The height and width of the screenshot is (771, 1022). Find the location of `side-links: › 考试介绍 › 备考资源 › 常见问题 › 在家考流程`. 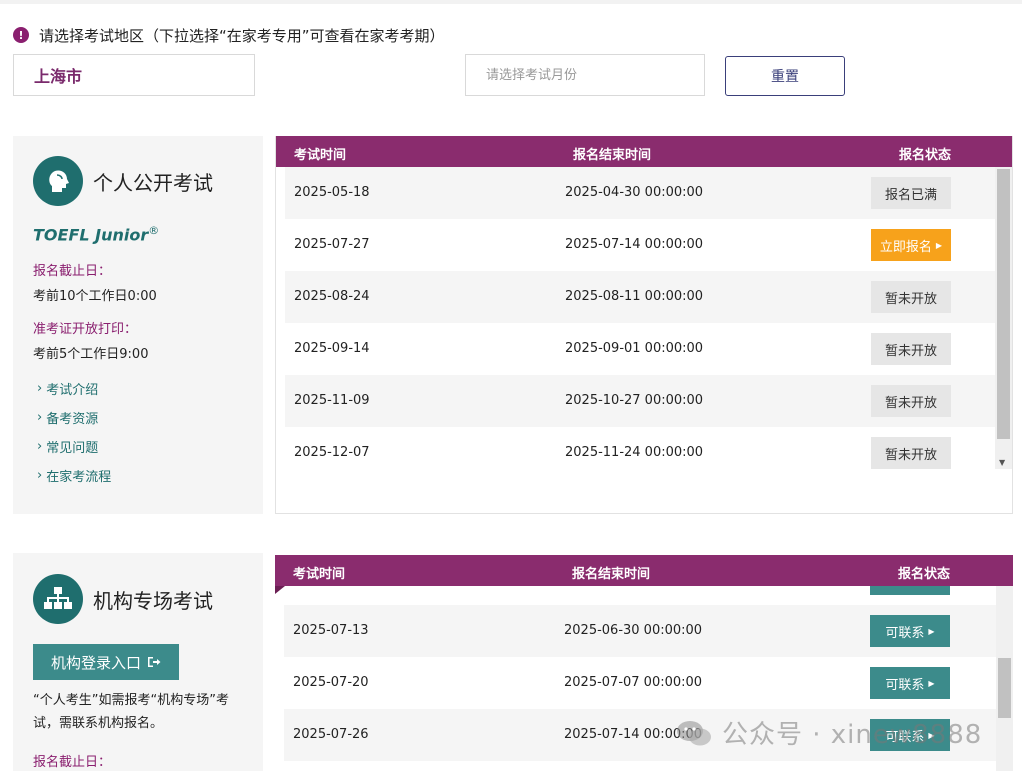

side-links: › 考试介绍 › 备考资源 › 常见问题 › 在家考流程 is located at coordinates (74, 432).